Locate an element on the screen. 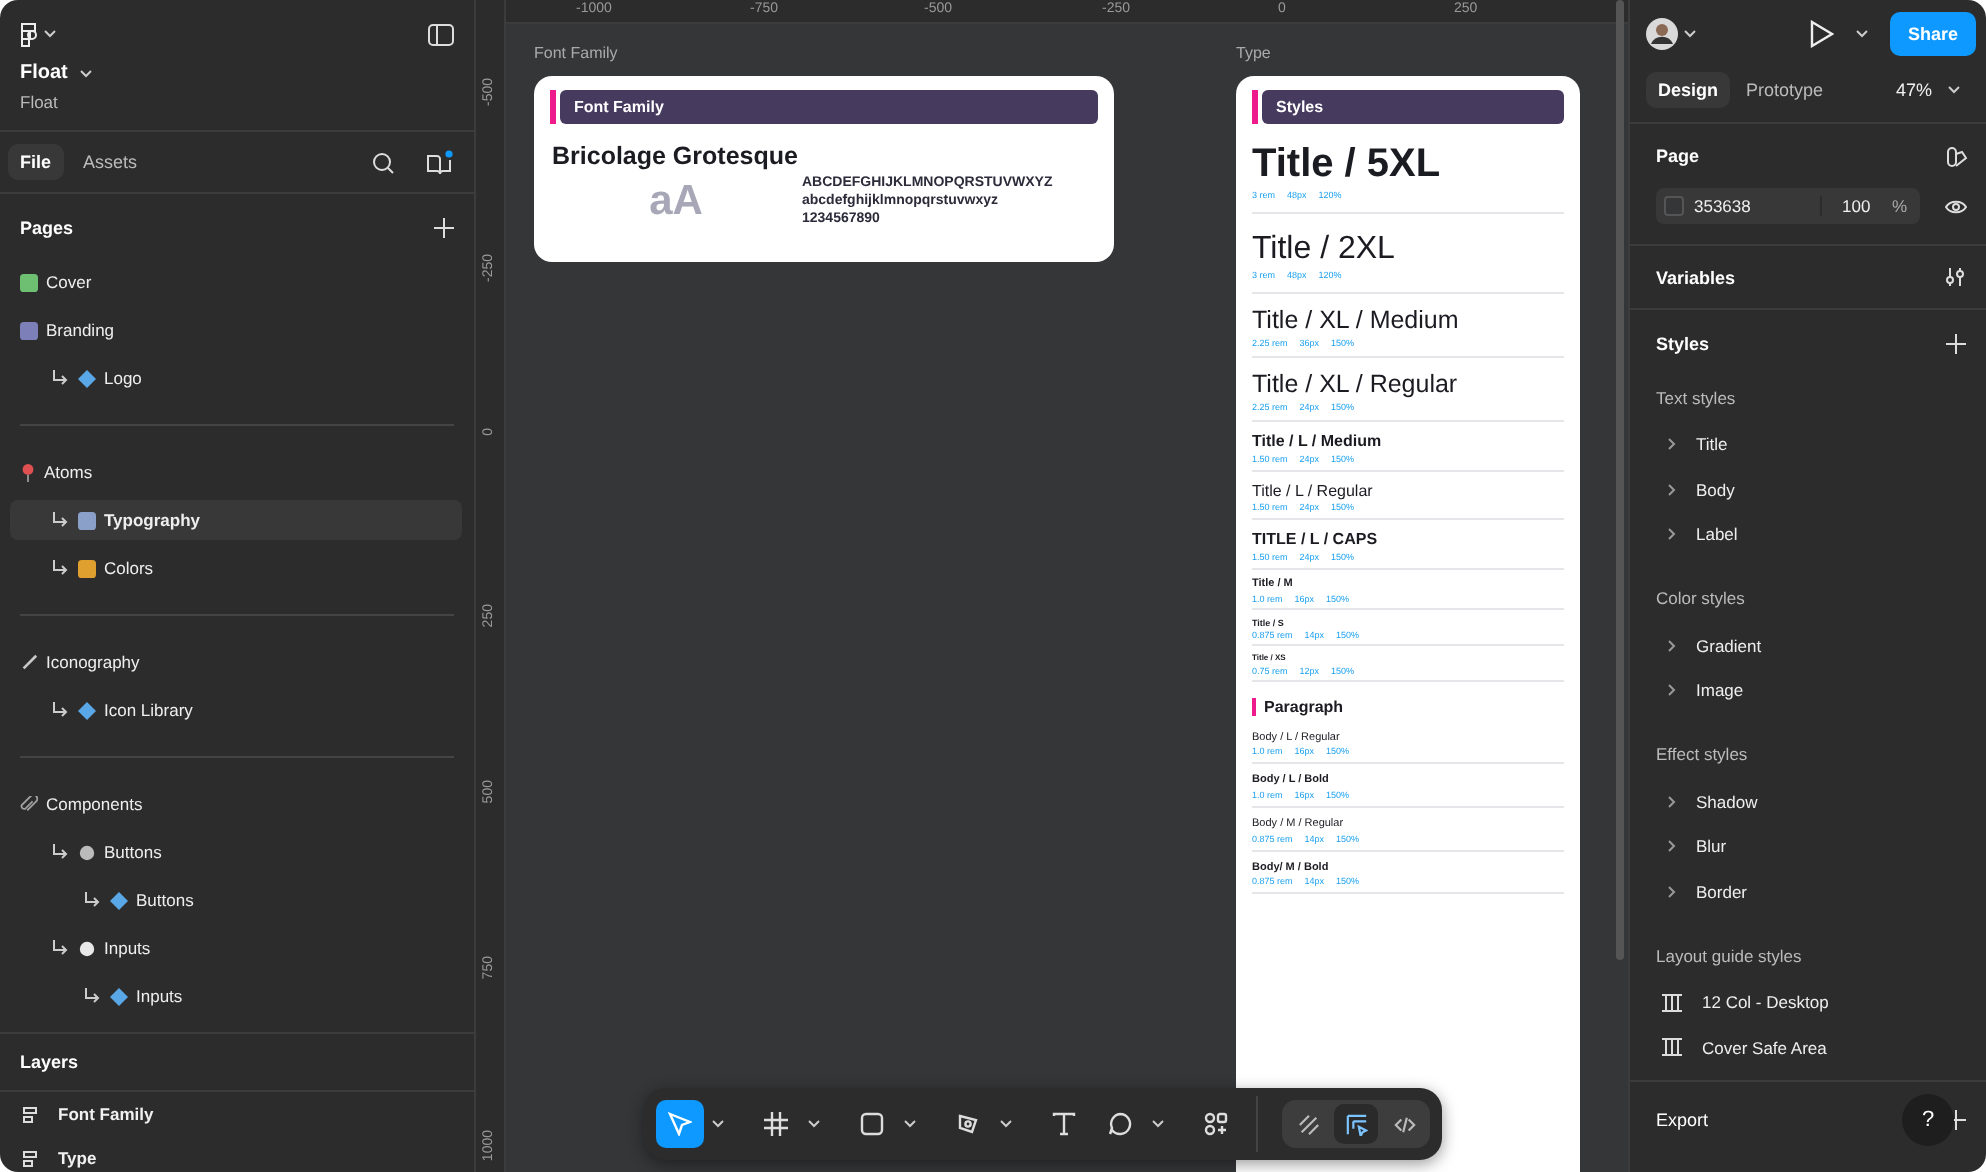 The width and height of the screenshot is (1986, 1172). styles-heading: Styles is located at coordinates (1683, 344).